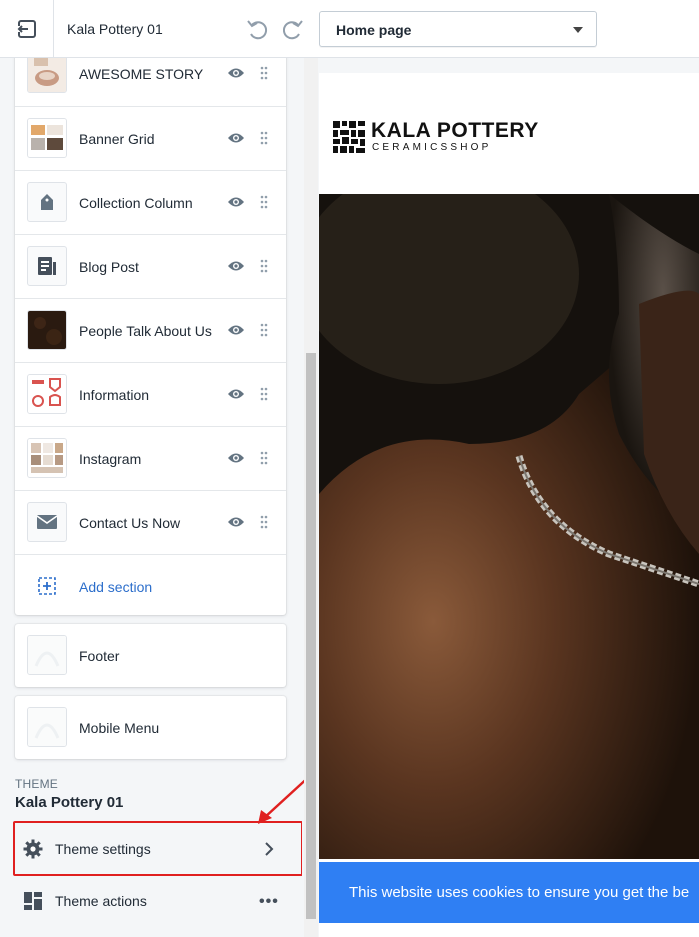 The width and height of the screenshot is (699, 937). I want to click on gear-icon, so click(33, 849).